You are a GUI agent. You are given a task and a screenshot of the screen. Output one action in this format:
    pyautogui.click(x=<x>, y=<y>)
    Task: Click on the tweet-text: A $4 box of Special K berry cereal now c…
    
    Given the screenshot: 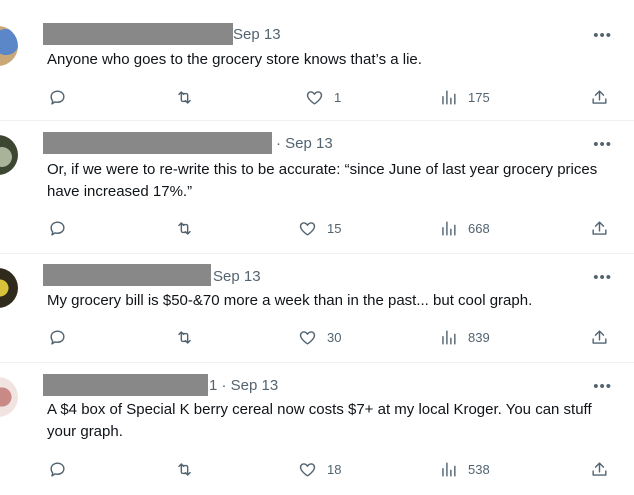 What is the action you would take?
    pyautogui.click(x=319, y=420)
    